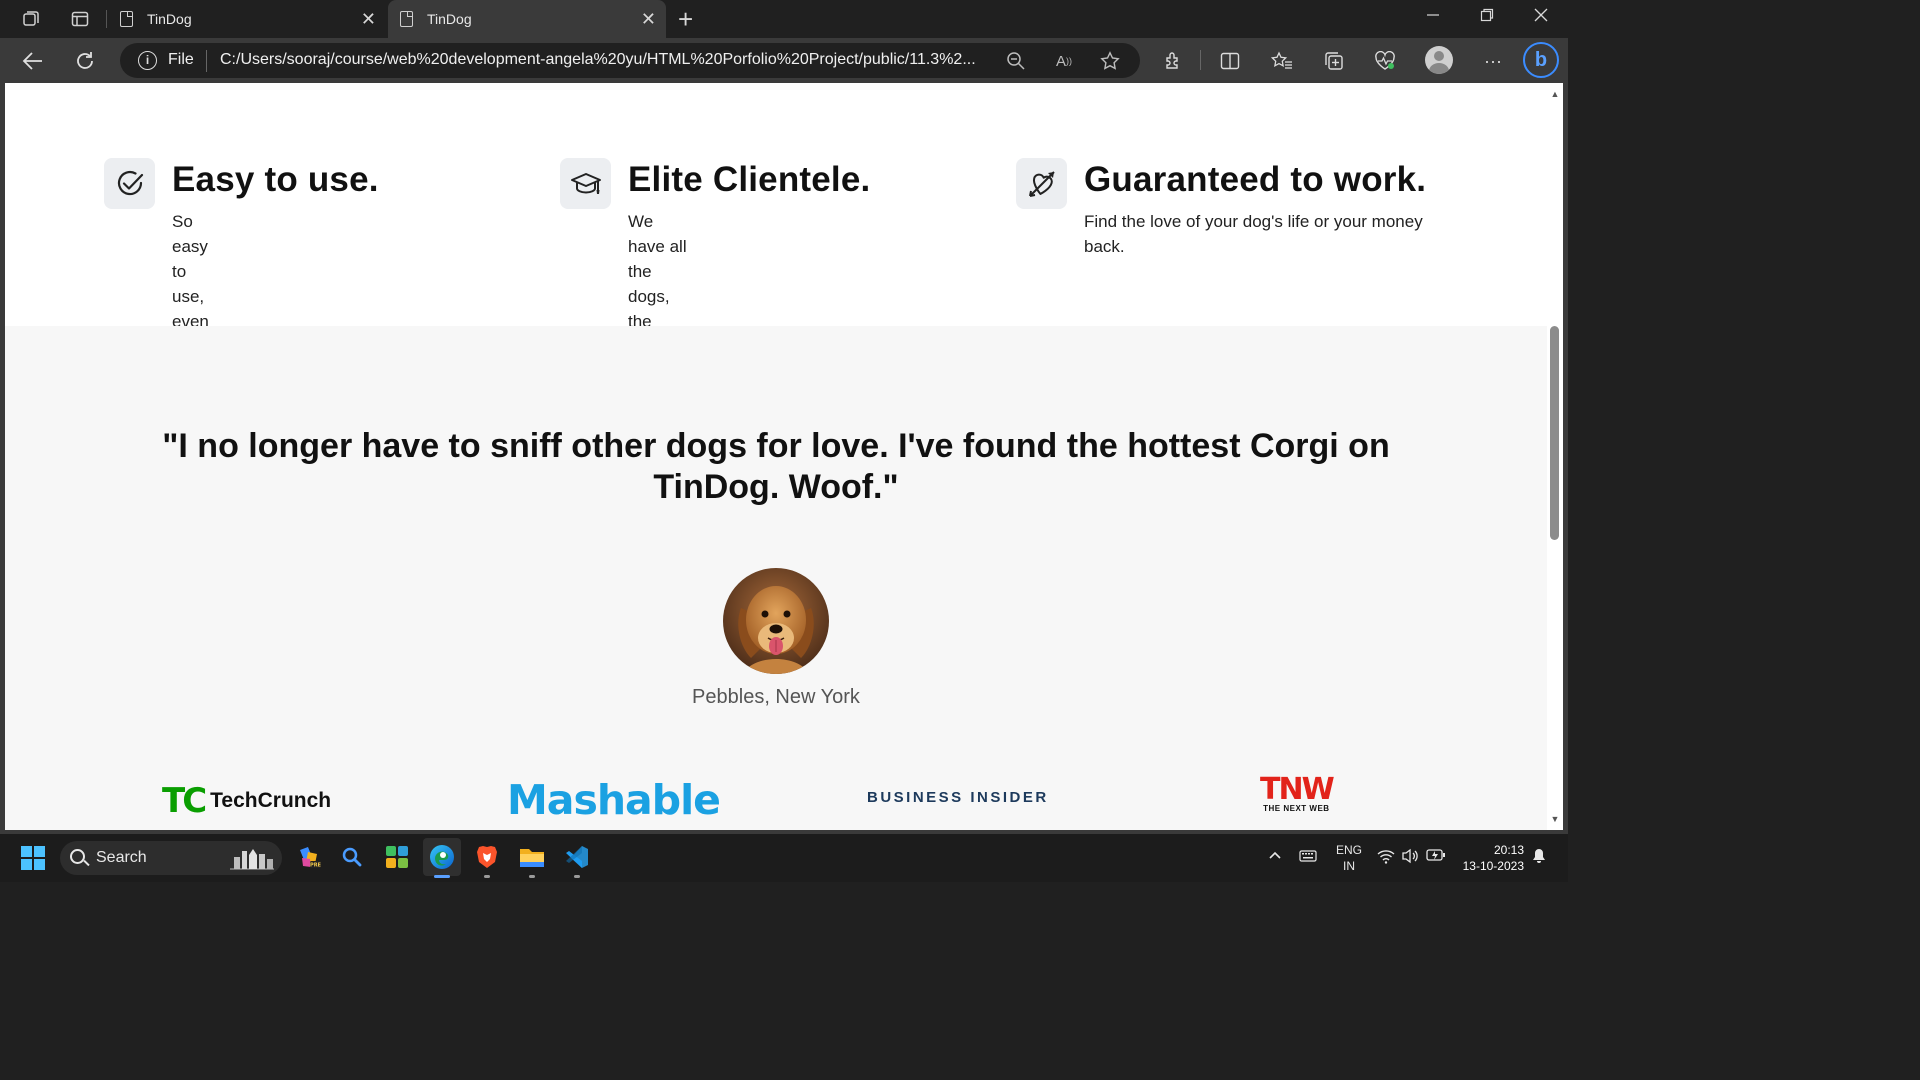 The width and height of the screenshot is (1920, 1080). I want to click on extensions-icon, so click(1173, 61).